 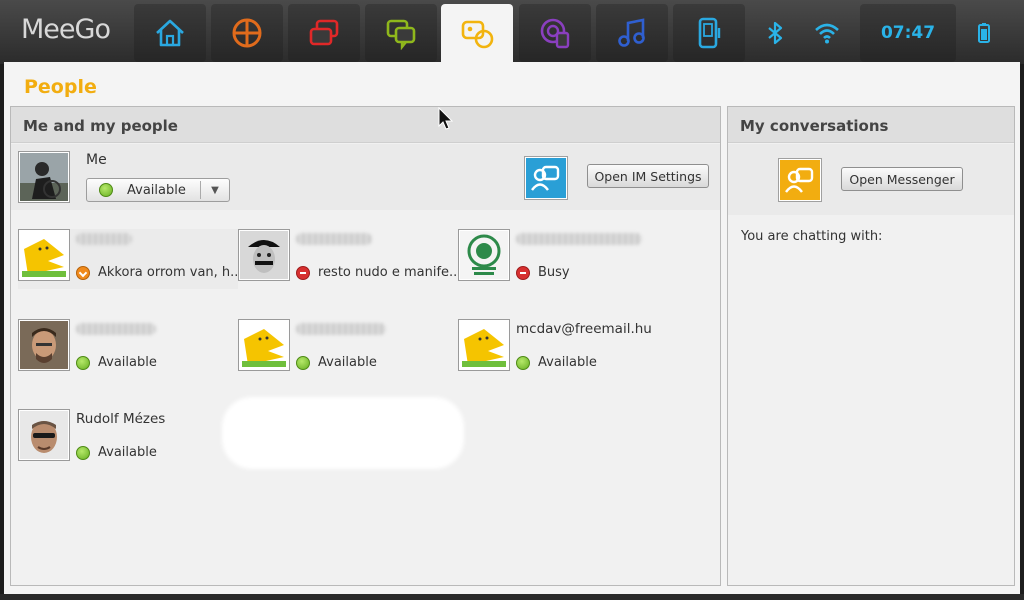 I want to click on away-status-icon, so click(x=83, y=272).